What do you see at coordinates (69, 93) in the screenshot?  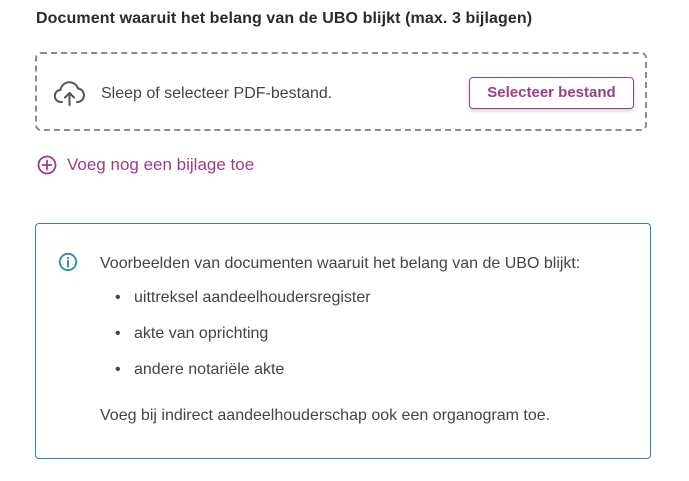 I see `cloud-upload-icon` at bounding box center [69, 93].